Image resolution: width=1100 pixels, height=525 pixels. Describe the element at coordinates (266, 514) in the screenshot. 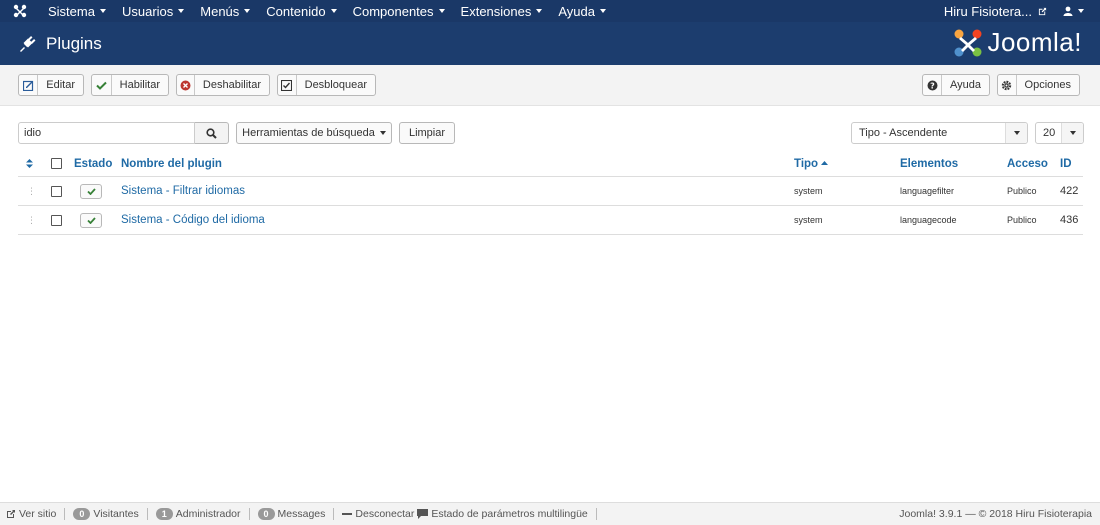

I see `messages-badge: 0` at that location.